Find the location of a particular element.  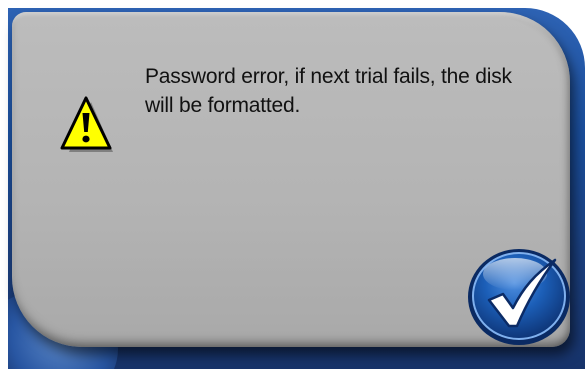

warning-icon is located at coordinates (88, 126).